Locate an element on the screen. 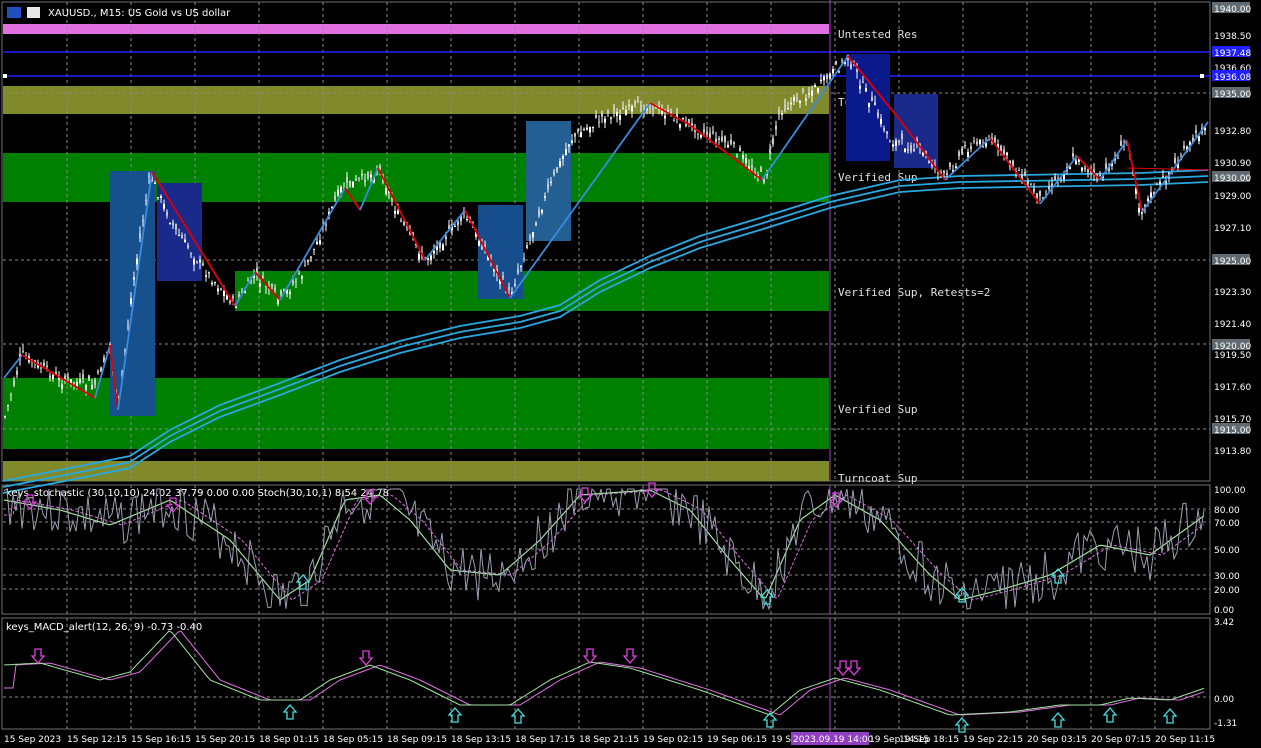  stoch-level-label: 100.00 is located at coordinates (1230, 491).